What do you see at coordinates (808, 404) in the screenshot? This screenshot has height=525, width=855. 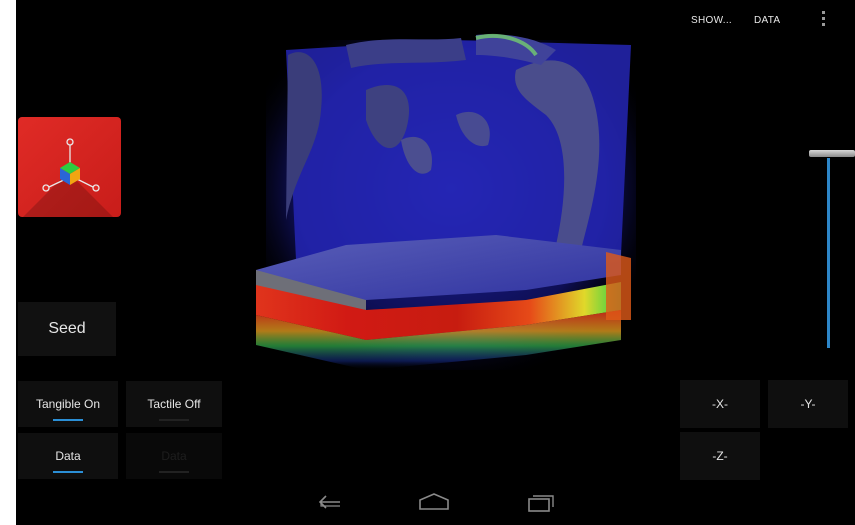 I see `axis-y-button: -Y-` at bounding box center [808, 404].